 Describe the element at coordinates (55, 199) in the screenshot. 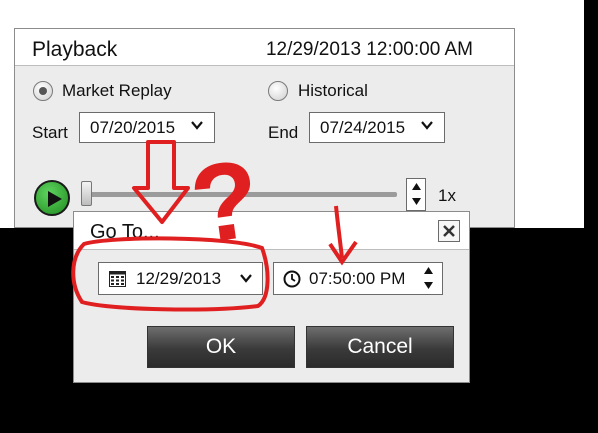

I see `play-icon` at that location.